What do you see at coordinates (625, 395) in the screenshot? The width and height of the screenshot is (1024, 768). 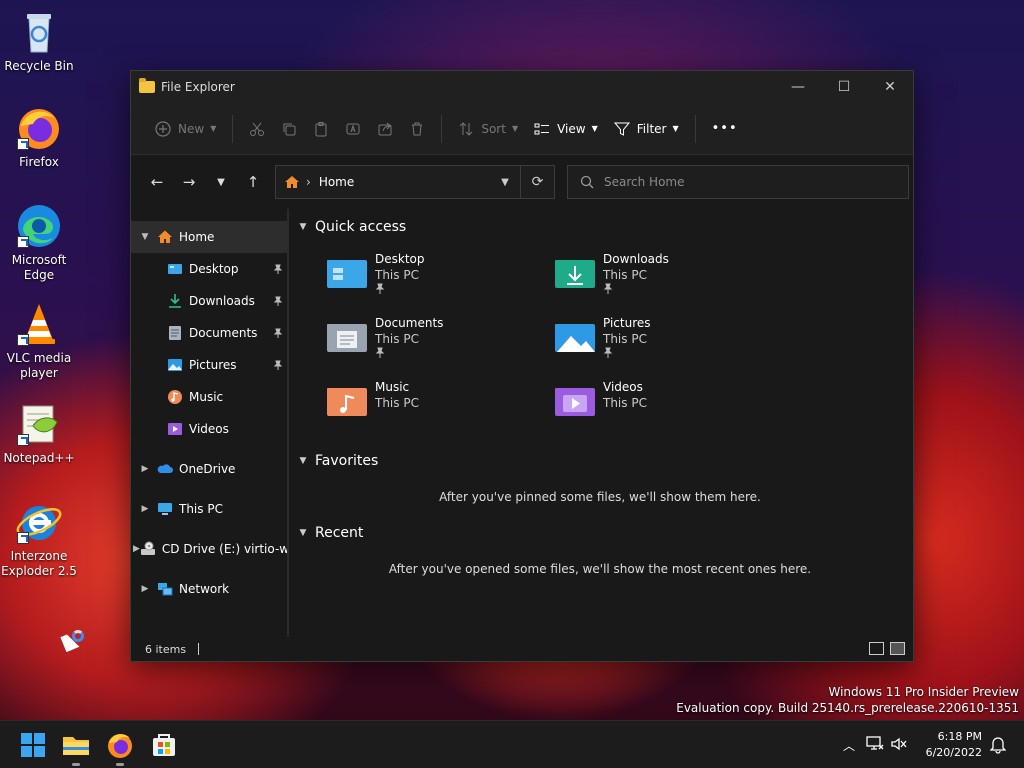 I see `quick-access-meta: Videos This PC` at bounding box center [625, 395].